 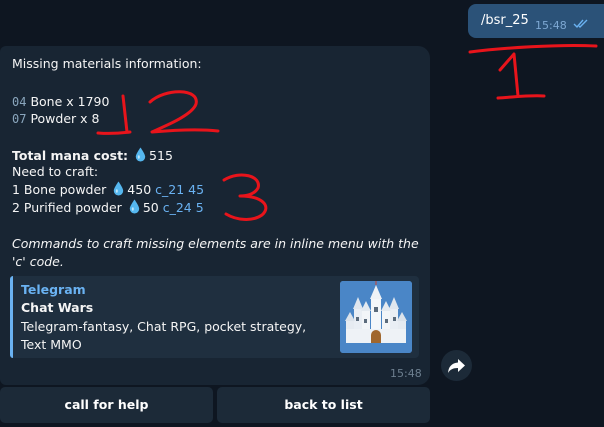 I want to click on preview-title: Chat Wars, so click(x=57, y=307).